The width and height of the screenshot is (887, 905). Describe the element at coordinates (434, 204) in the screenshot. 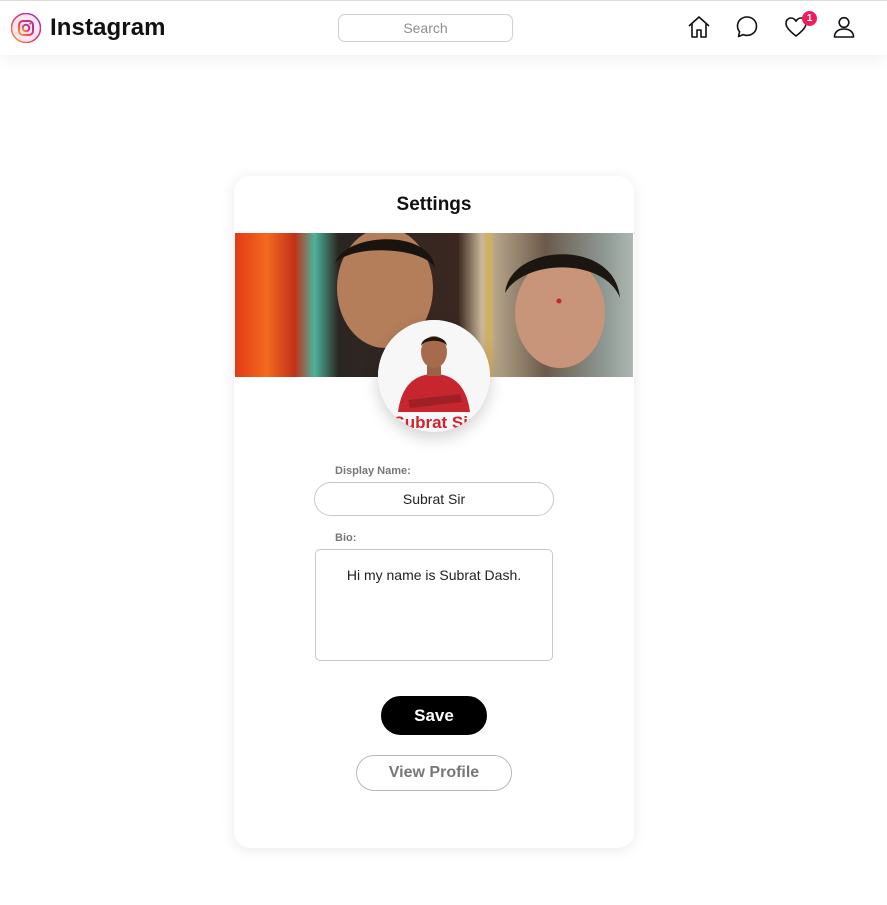

I see `settings-title: Settings` at that location.